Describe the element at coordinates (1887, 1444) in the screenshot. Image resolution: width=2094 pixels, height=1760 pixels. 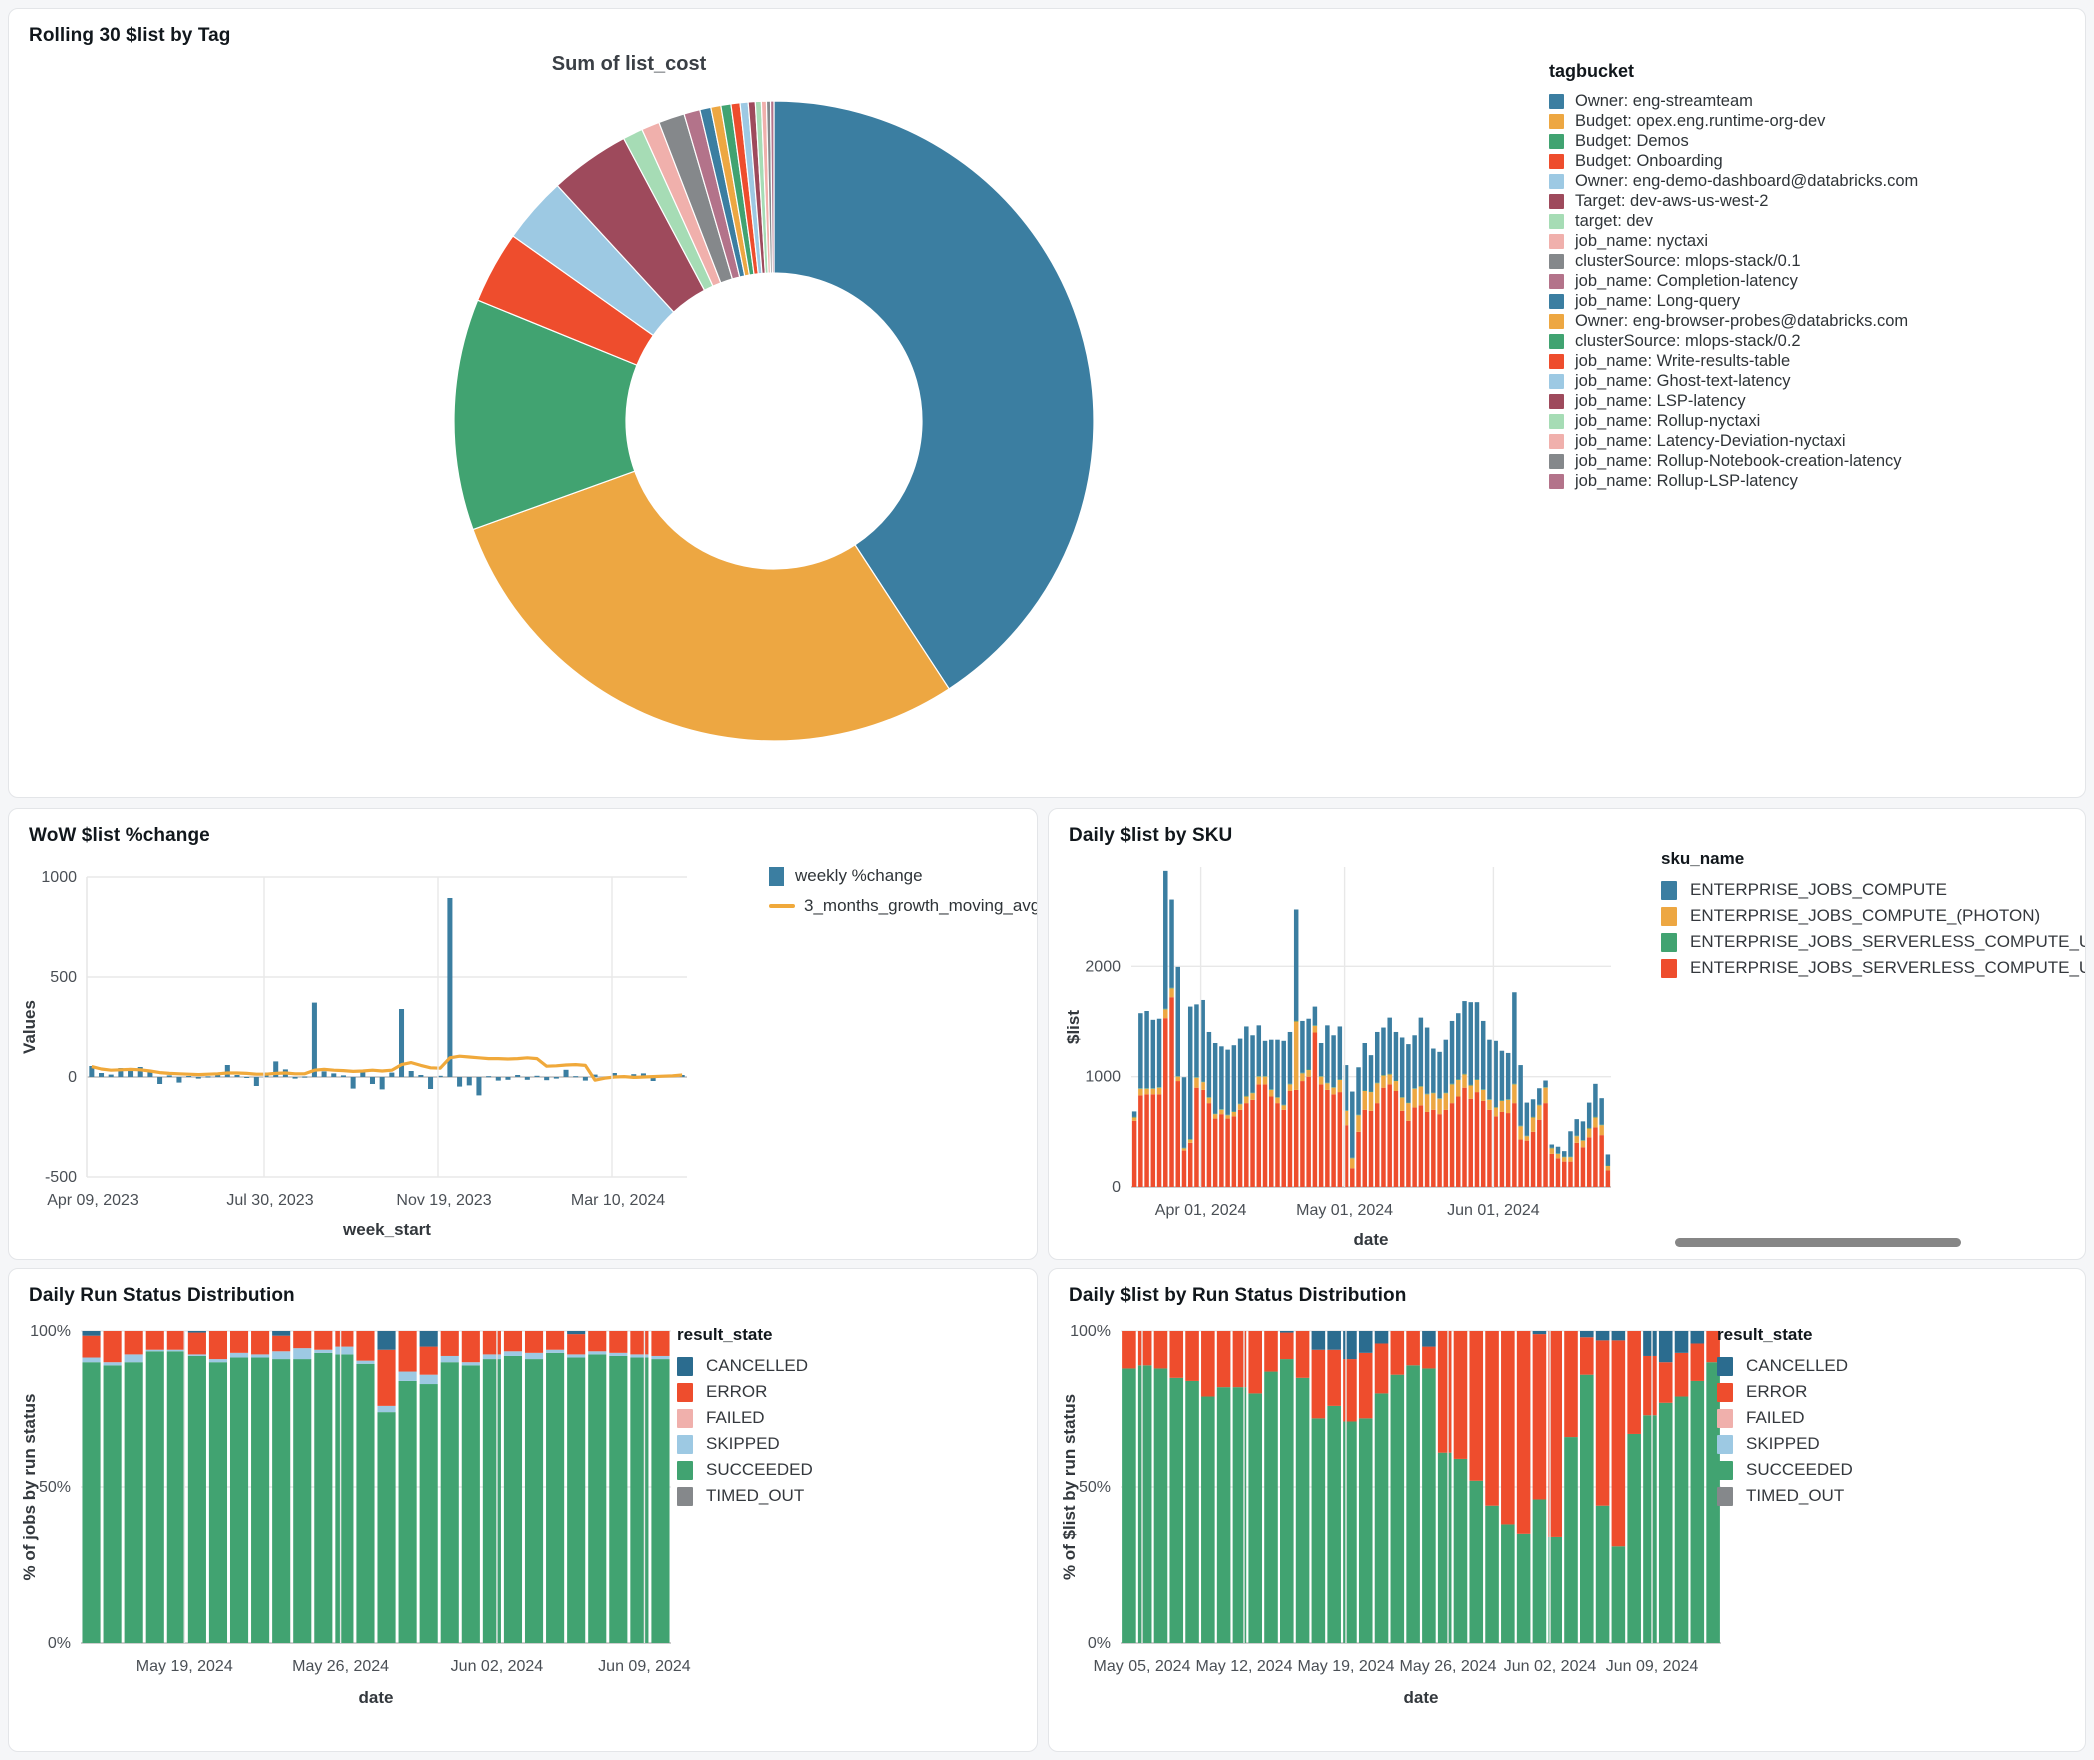
I see `listrun-legend-item: SKIPPED` at that location.